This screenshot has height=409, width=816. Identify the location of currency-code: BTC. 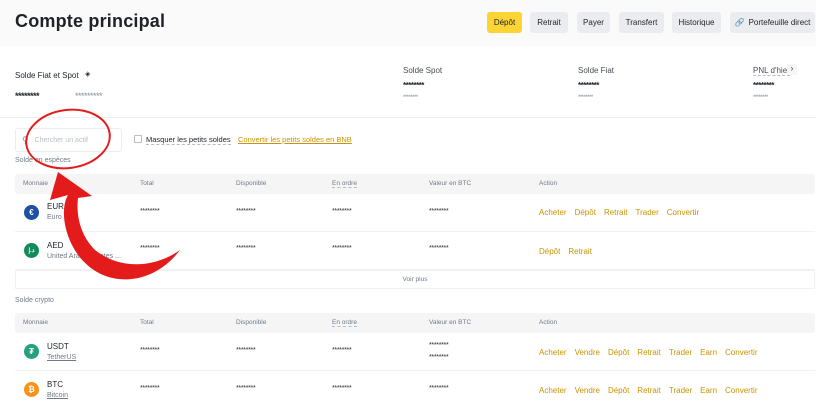
(55, 384).